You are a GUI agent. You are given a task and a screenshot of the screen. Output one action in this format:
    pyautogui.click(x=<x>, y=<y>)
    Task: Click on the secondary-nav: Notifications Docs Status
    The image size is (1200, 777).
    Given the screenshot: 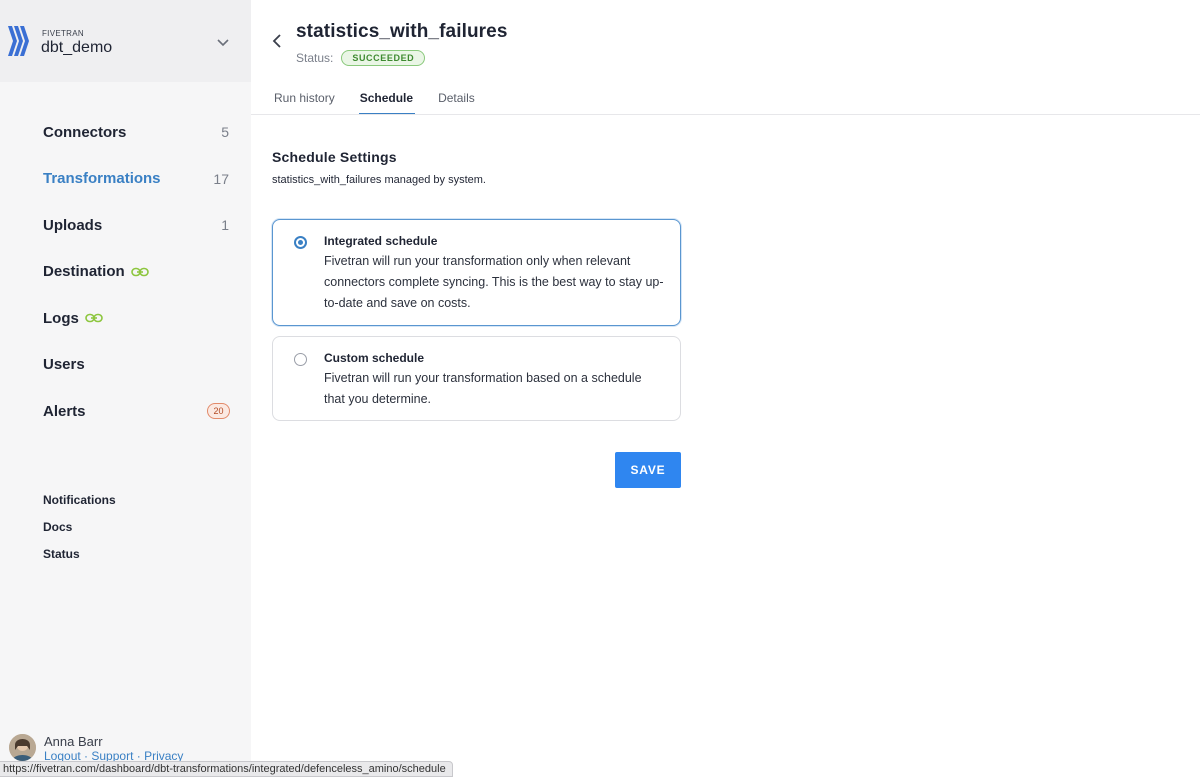 What is the action you would take?
    pyautogui.click(x=79, y=526)
    